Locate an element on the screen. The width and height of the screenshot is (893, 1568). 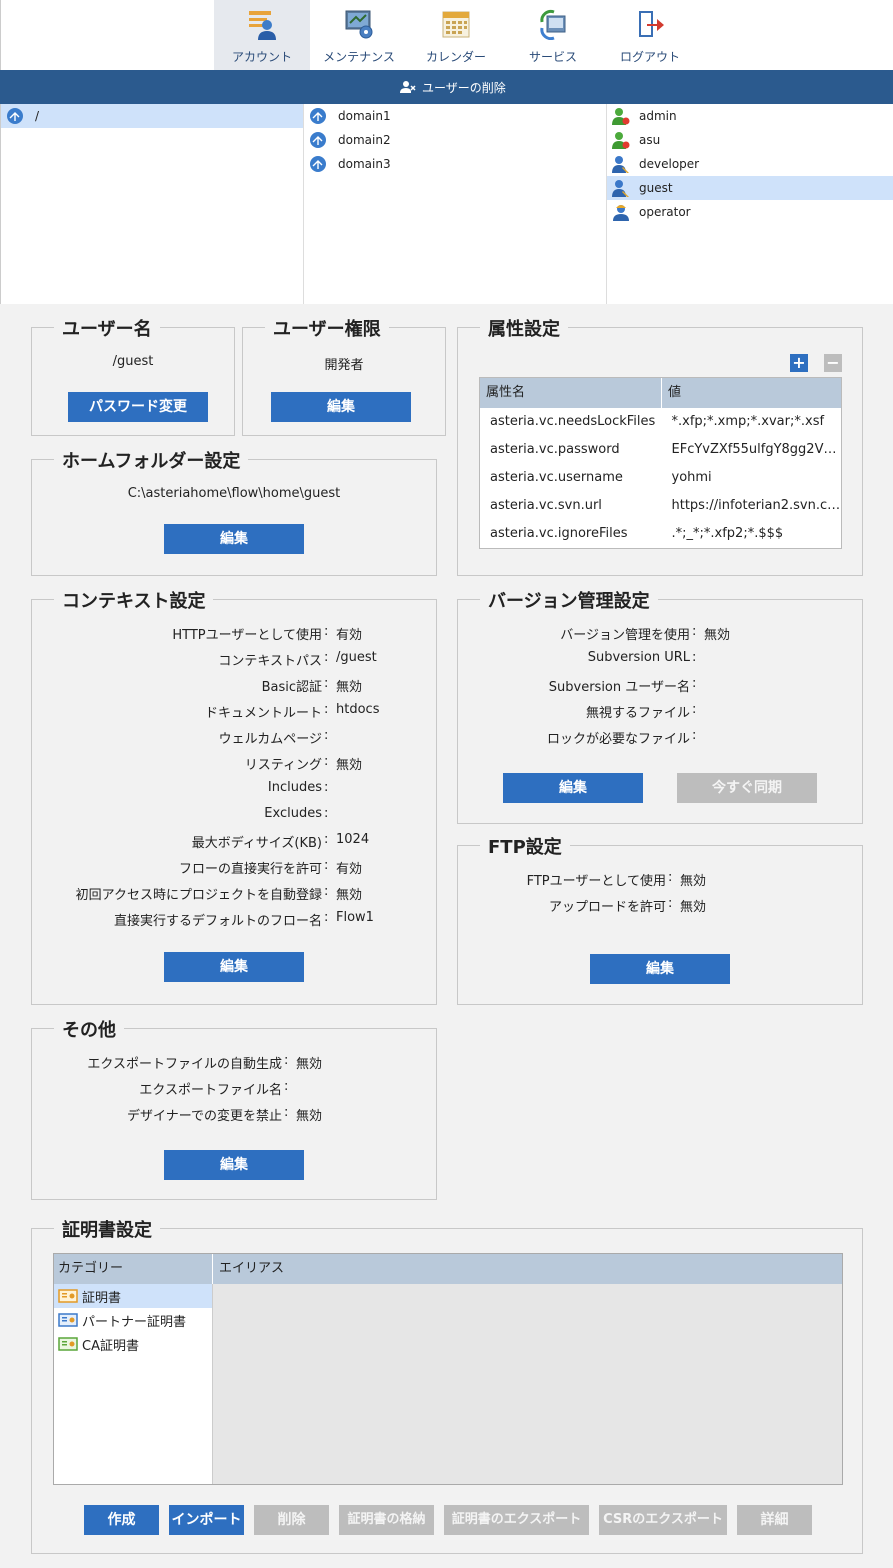
delete-certificate-button: 削除 is located at coordinates (291, 1520).